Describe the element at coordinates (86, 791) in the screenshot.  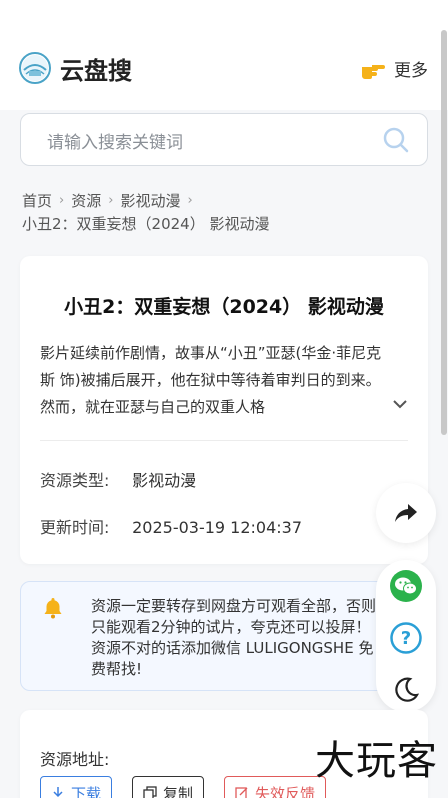
I see `download-label: 下载` at that location.